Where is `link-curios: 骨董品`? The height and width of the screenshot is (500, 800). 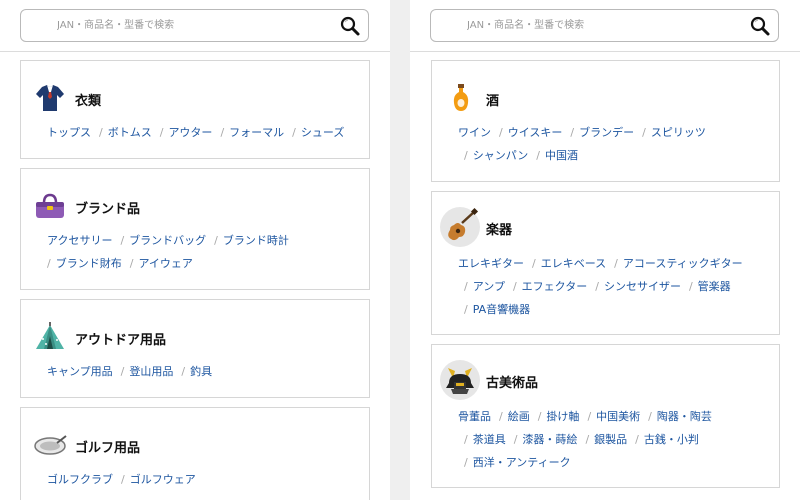 link-curios: 骨董品 is located at coordinates (474, 416).